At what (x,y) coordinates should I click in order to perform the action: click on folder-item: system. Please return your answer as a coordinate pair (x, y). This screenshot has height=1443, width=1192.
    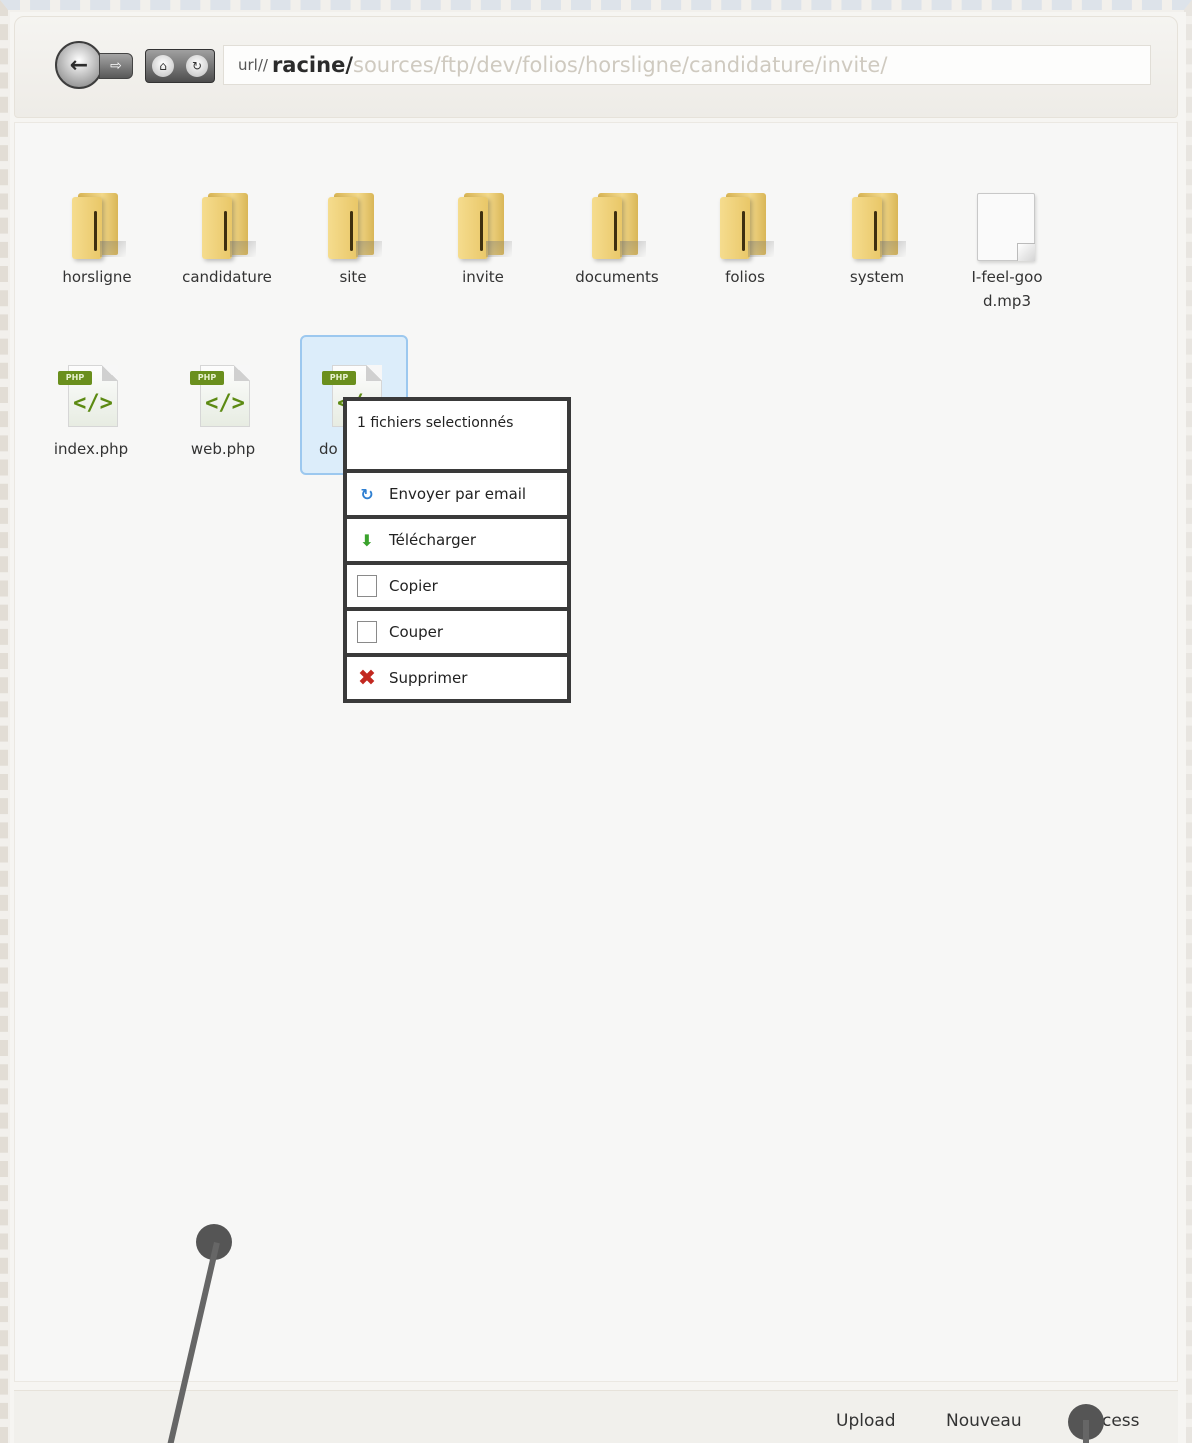
    Looking at the image, I should click on (877, 241).